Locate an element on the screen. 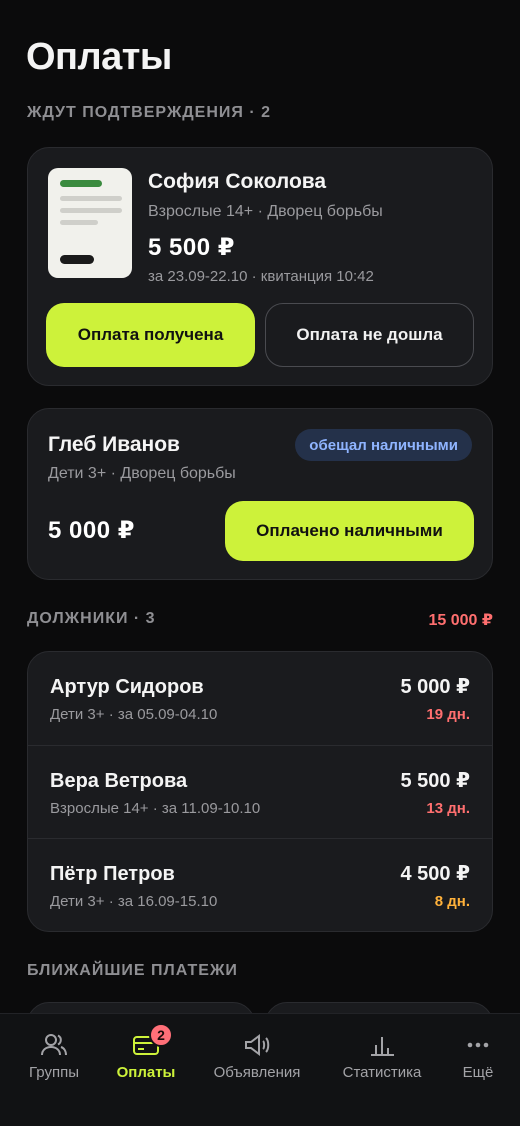  more-icon is located at coordinates (478, 1045).